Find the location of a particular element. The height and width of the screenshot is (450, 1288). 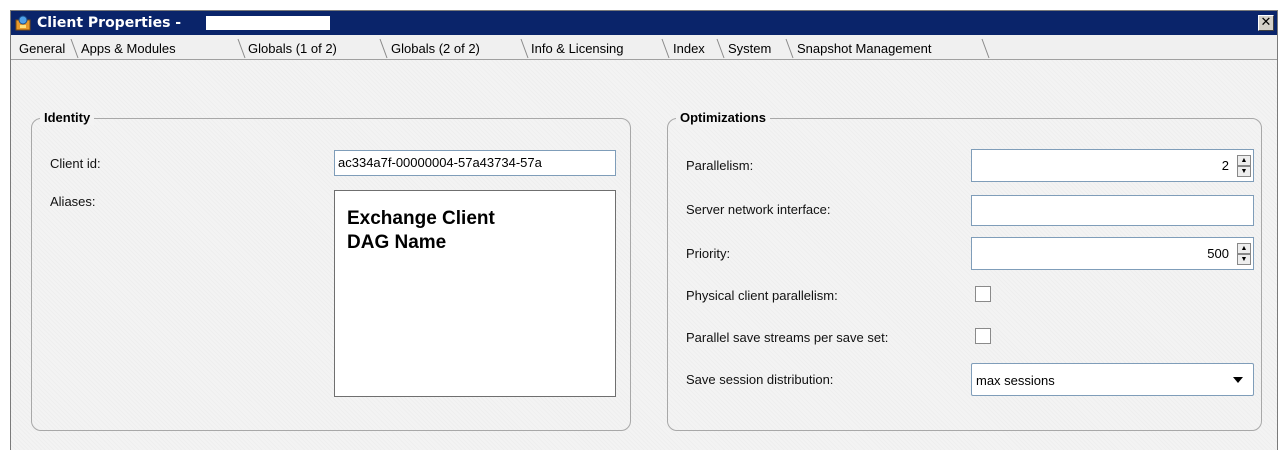

identity-group-title: Identity is located at coordinates (67, 117).